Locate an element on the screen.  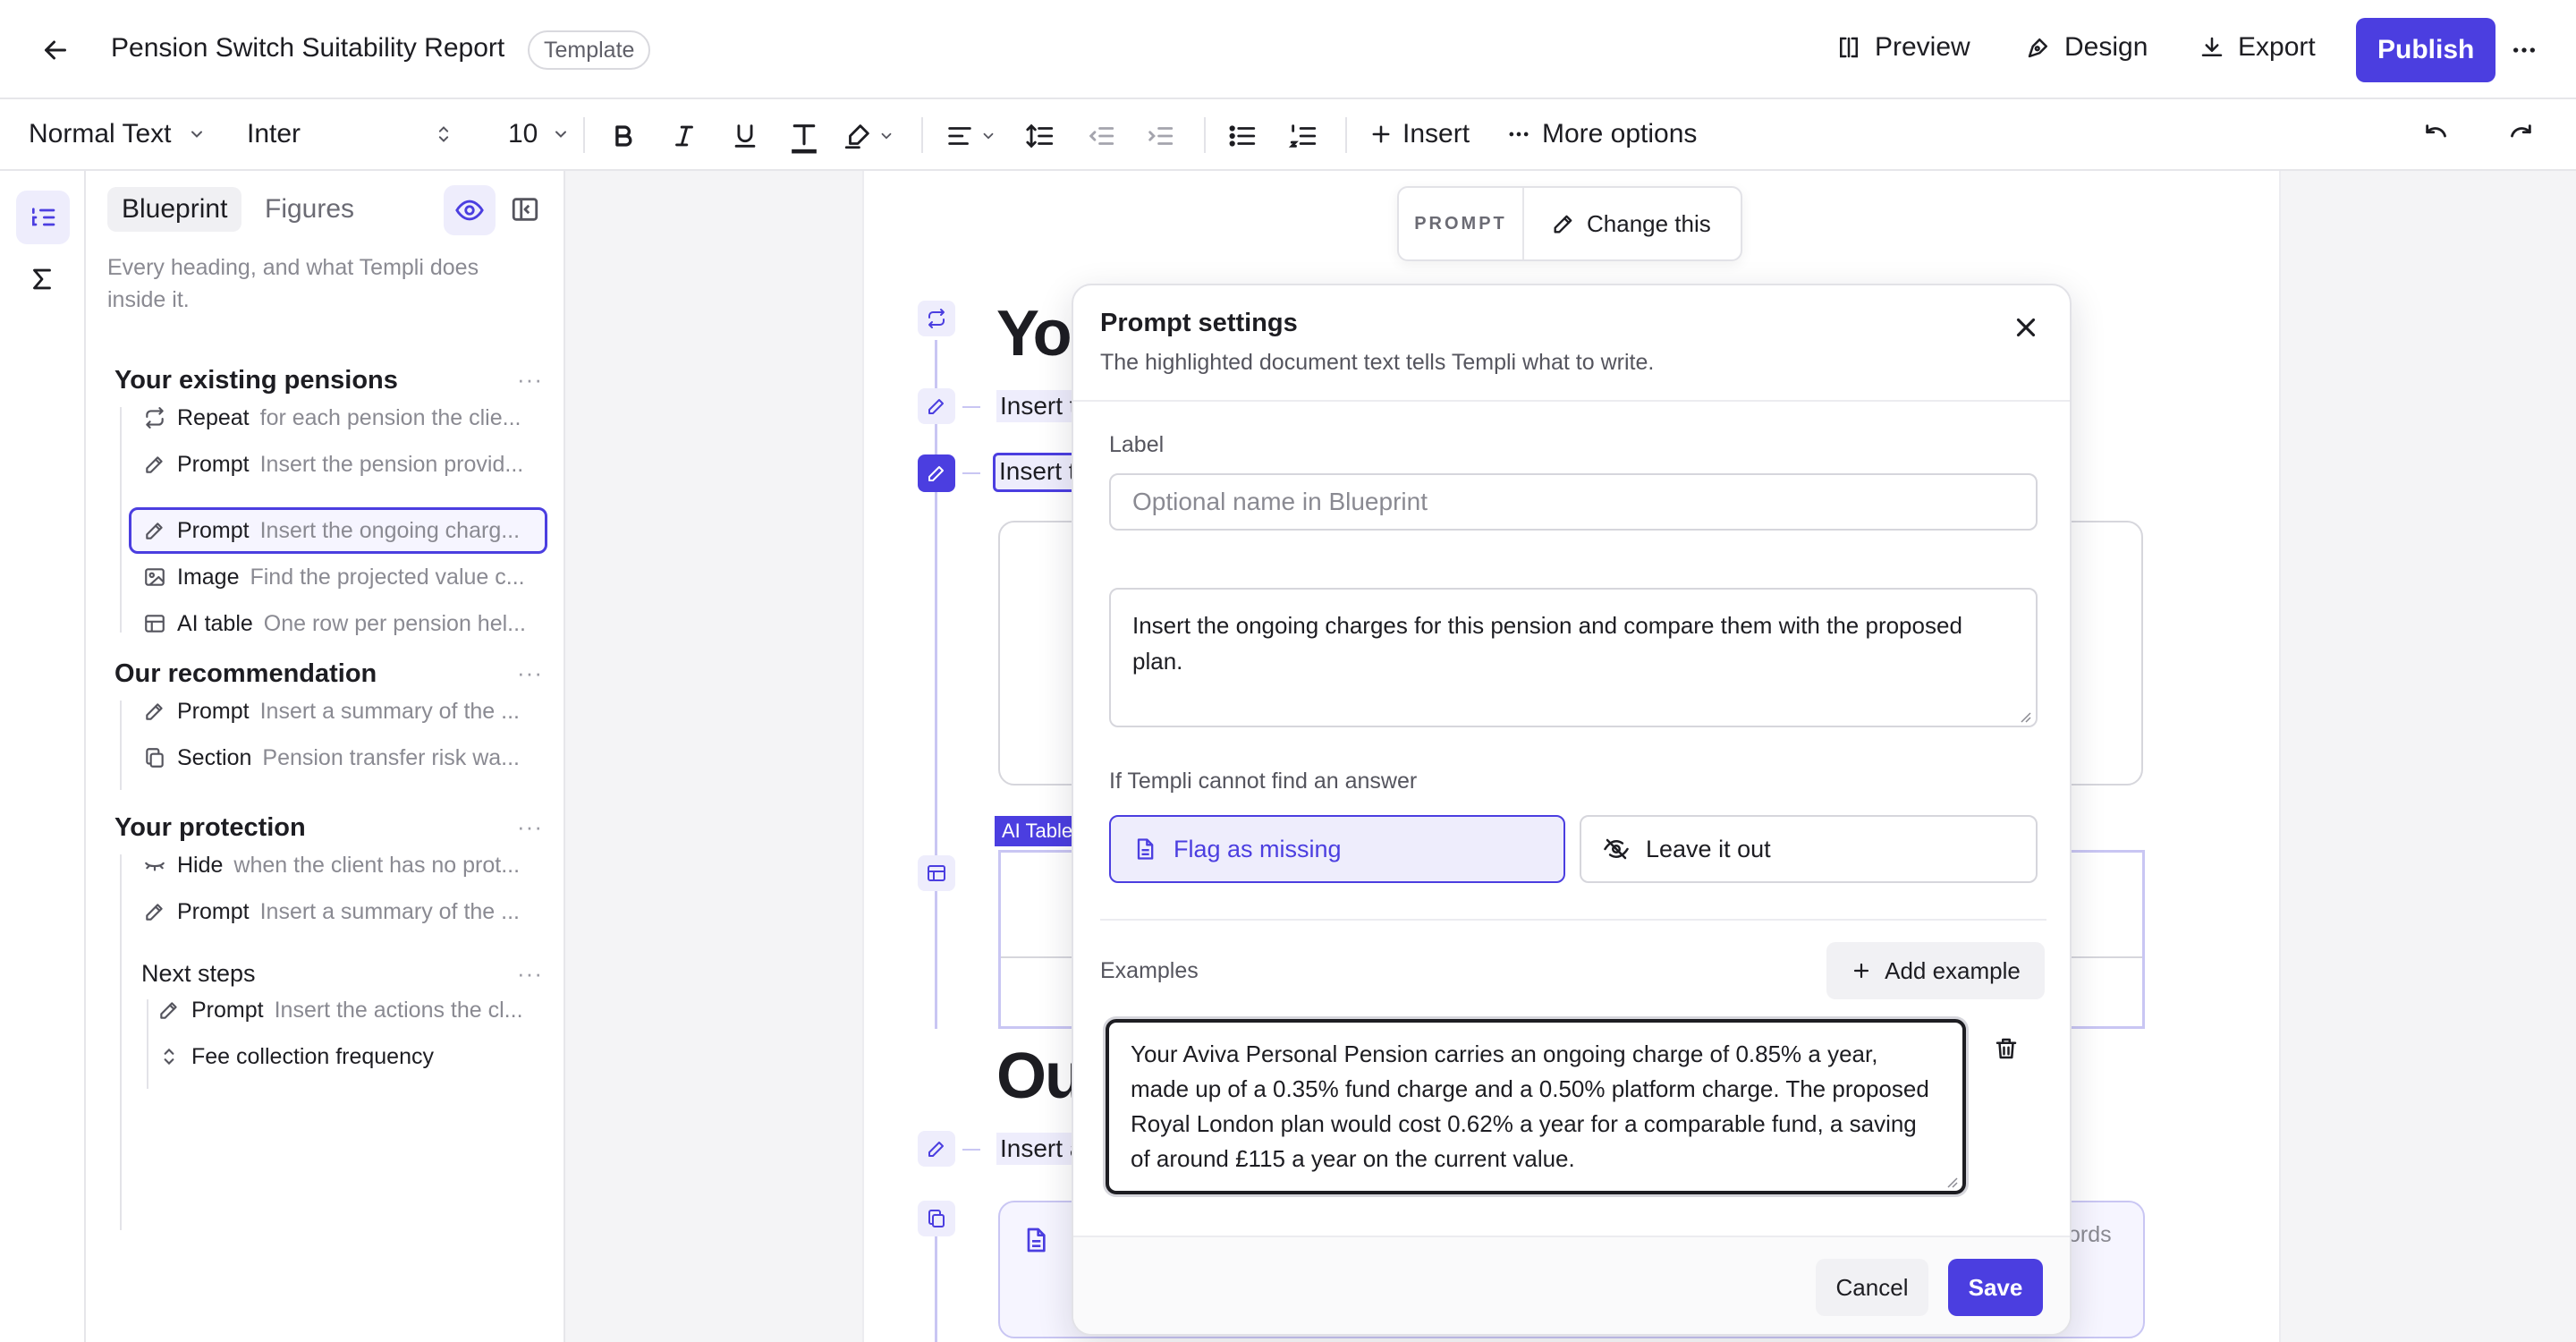
trash-icon is located at coordinates (2006, 1048).